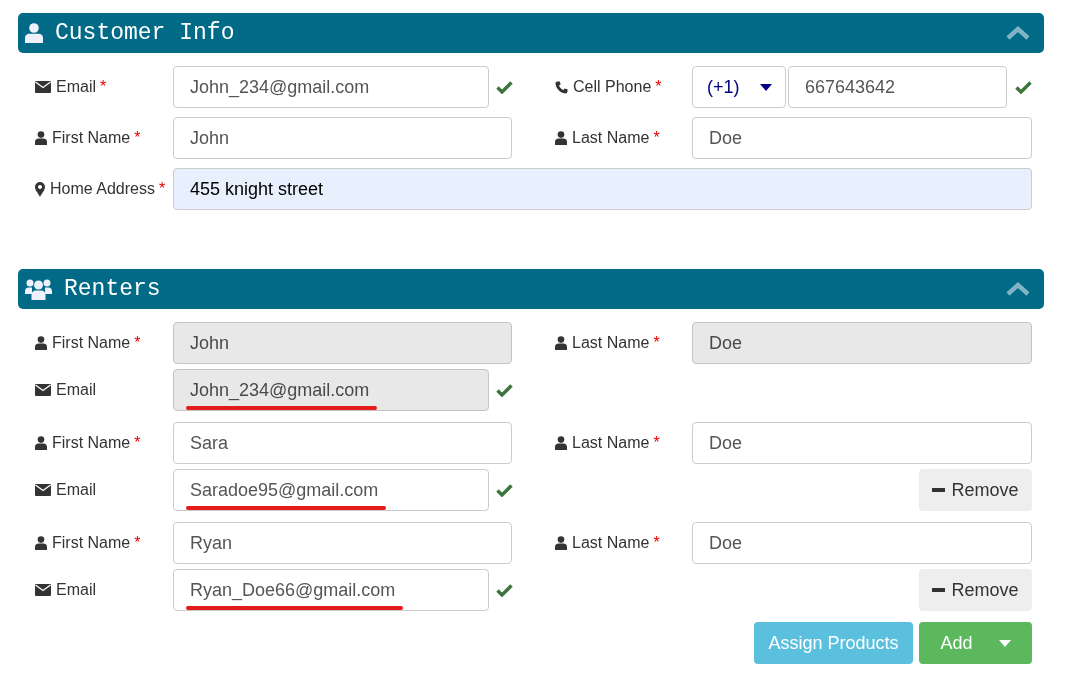 Image resolution: width=1077 pixels, height=685 pixels. Describe the element at coordinates (331, 87) in the screenshot. I see `email-field: John_234@gmail.com` at that location.